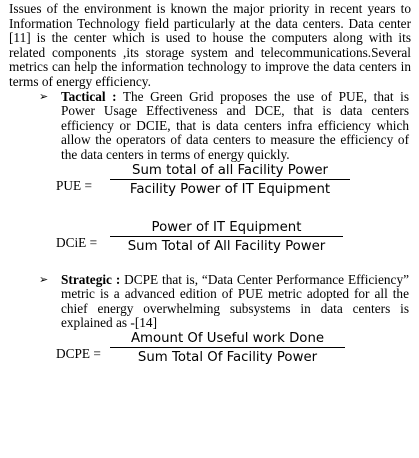 The image size is (419, 458). Describe the element at coordinates (227, 338) in the screenshot. I see `formula-numerator: Amount Of Useful work Done` at that location.